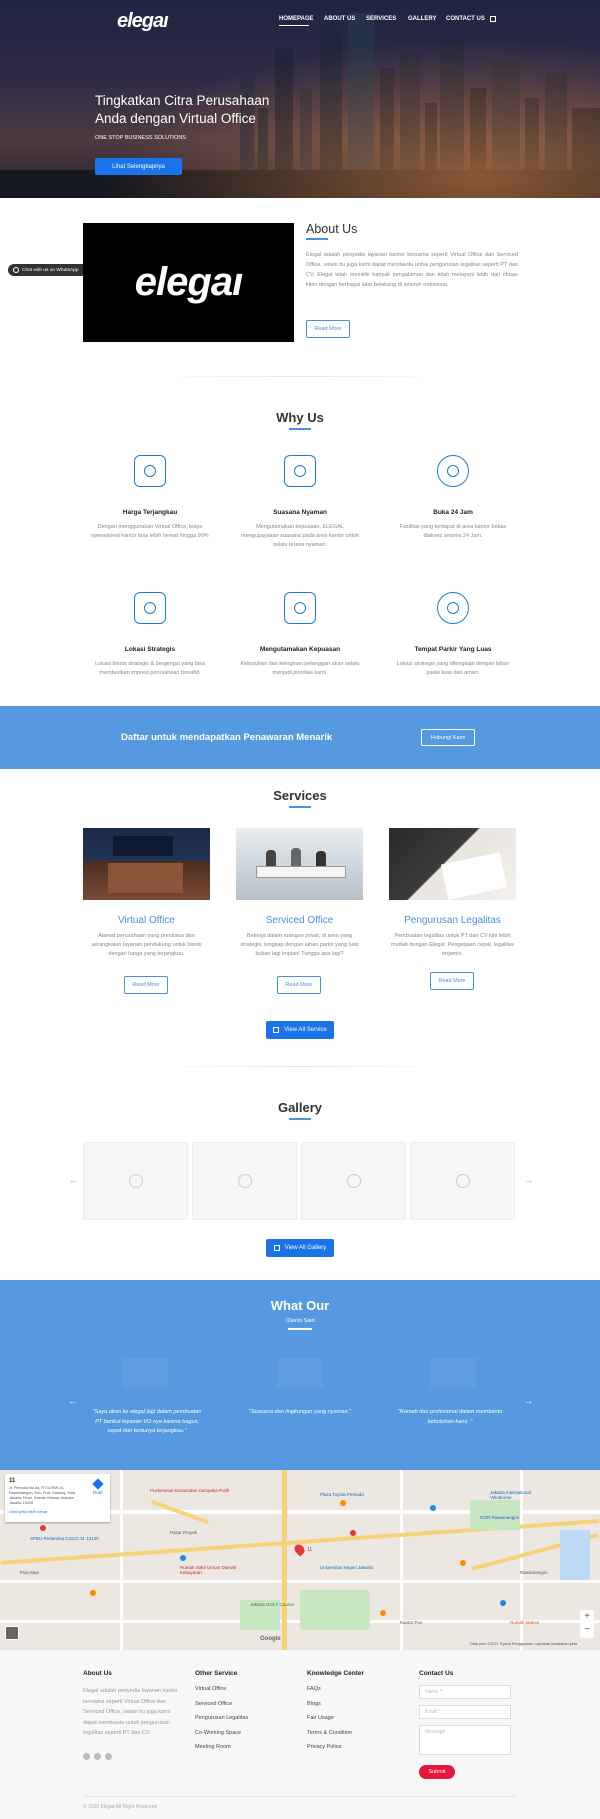  What do you see at coordinates (138, 166) in the screenshot?
I see `hero-cta-button: Lihat Selengkapnya` at bounding box center [138, 166].